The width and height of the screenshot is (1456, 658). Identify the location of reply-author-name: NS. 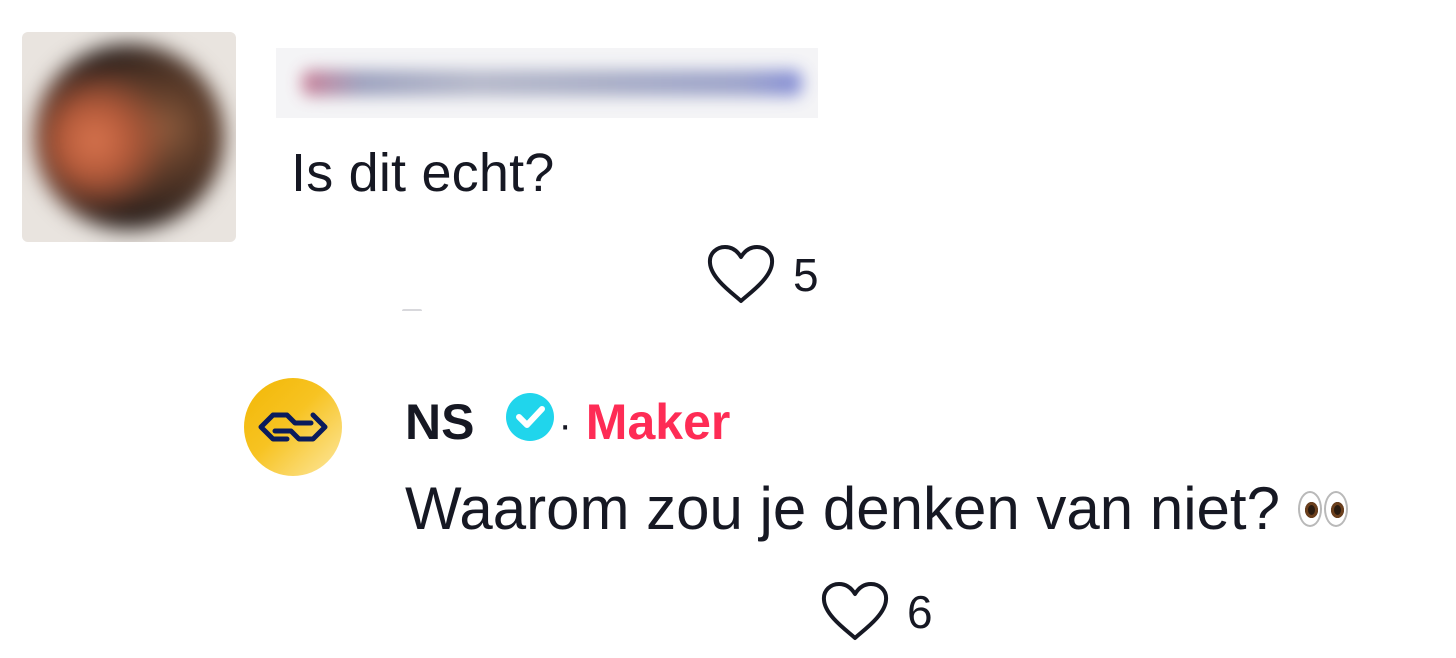
(439, 422).